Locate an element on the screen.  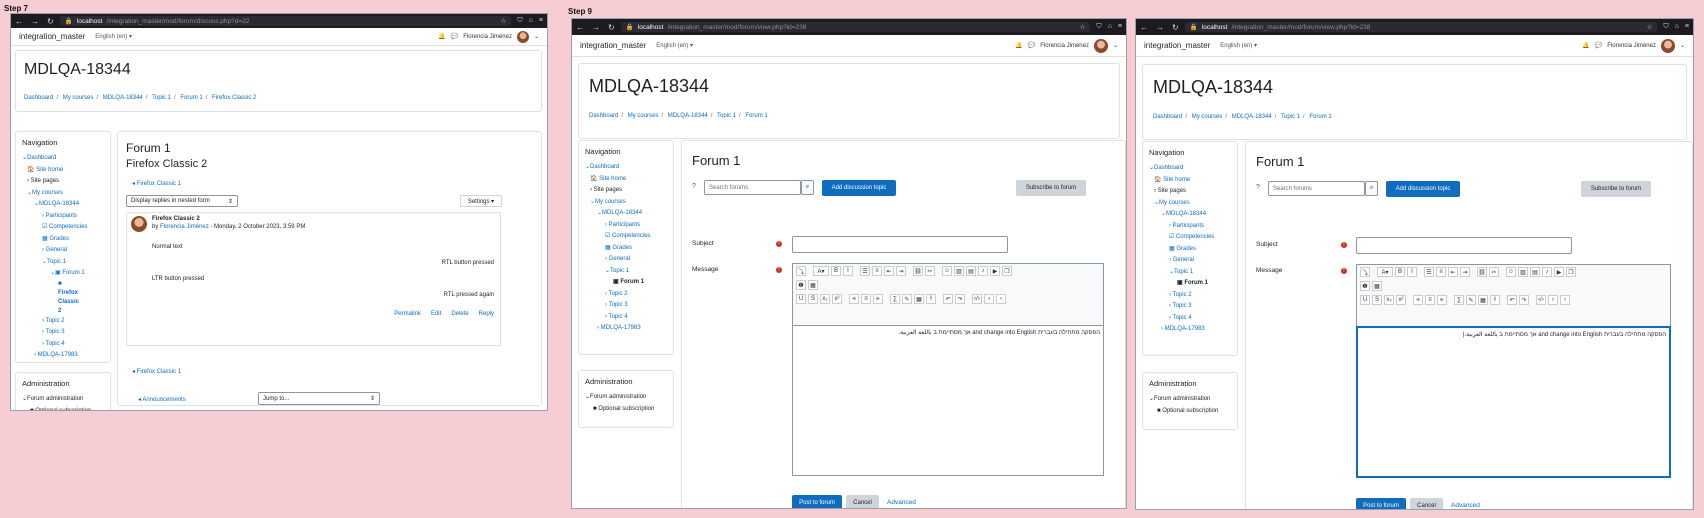
nav-topic2: › Topic 2 is located at coordinates (1190, 296).